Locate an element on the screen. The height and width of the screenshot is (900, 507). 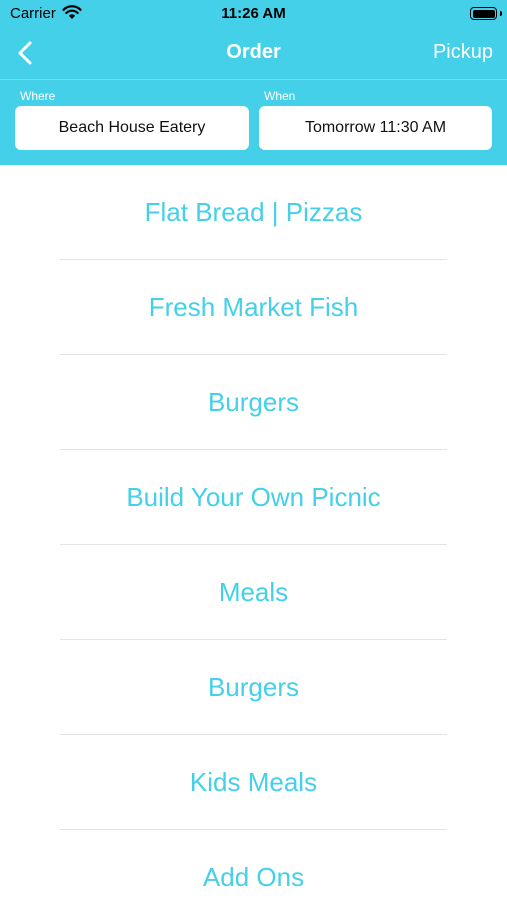
menu-item-label: Add Ons is located at coordinates (253, 877).